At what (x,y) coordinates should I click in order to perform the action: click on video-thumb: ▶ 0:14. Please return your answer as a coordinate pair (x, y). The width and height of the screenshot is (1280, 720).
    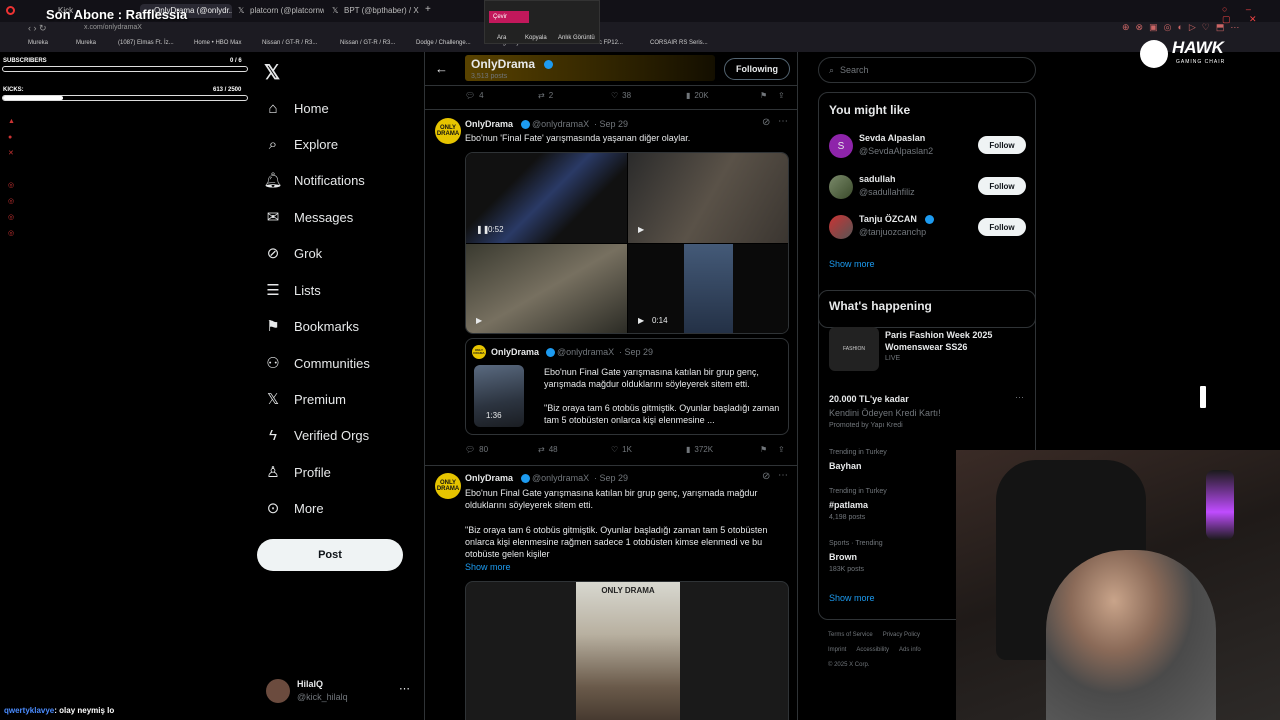
    Looking at the image, I should click on (708, 288).